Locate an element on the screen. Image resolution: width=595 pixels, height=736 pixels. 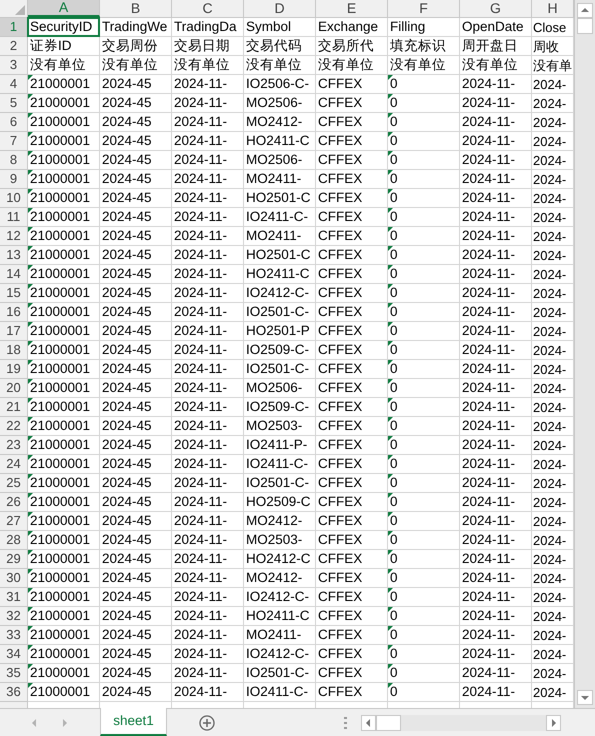
row-header: 2 is located at coordinates (14, 46).